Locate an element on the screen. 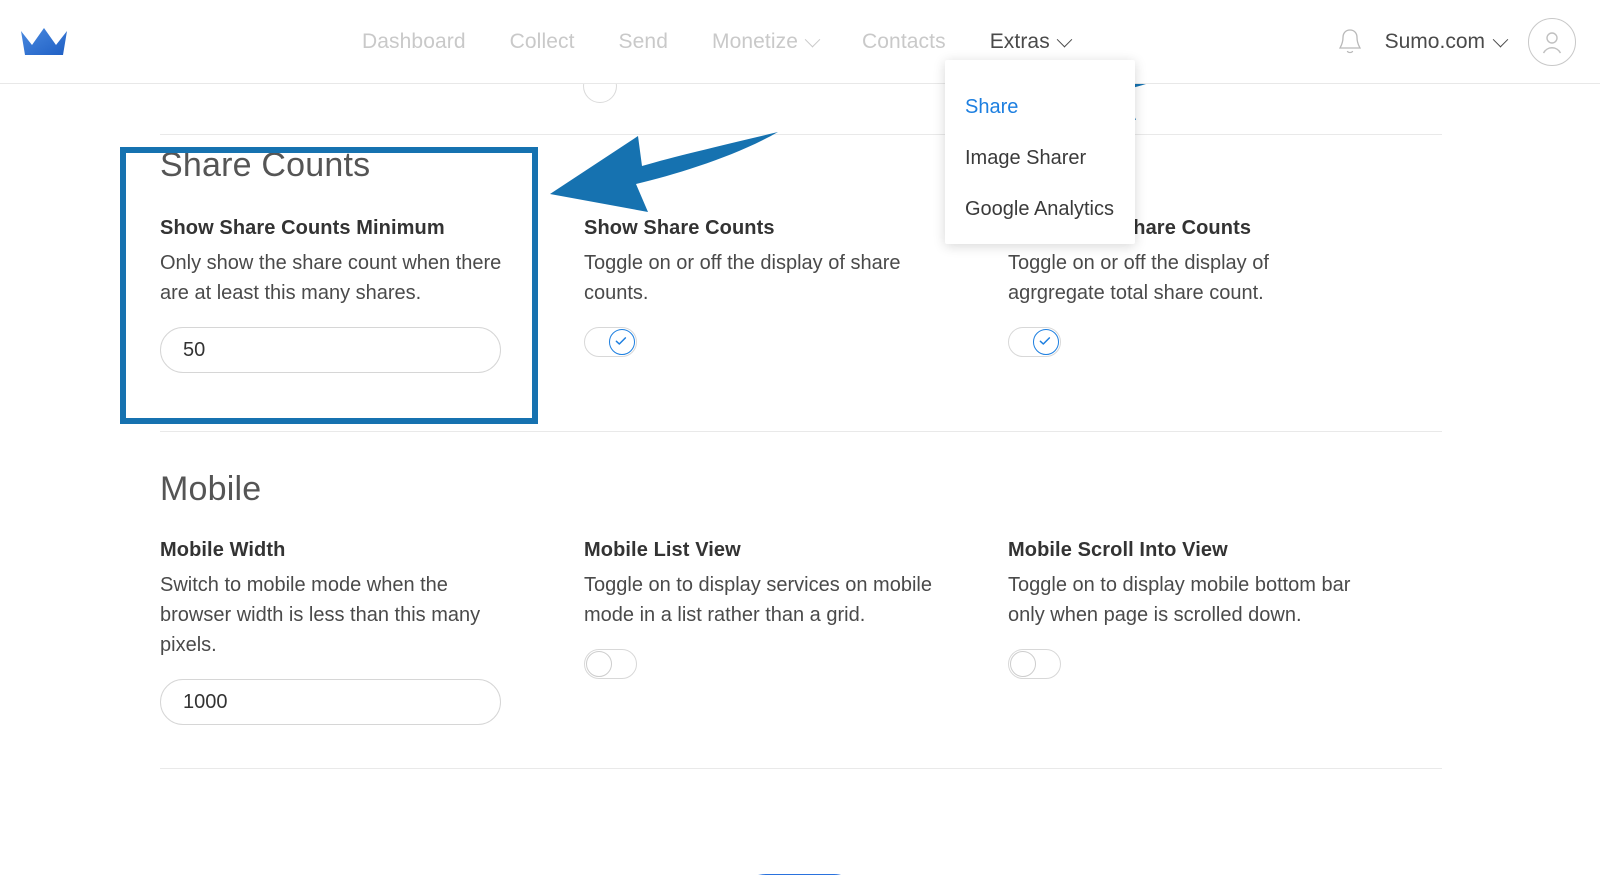  extras-dropdown-menu: Share Image Sharer Google Analytics is located at coordinates (1040, 152).